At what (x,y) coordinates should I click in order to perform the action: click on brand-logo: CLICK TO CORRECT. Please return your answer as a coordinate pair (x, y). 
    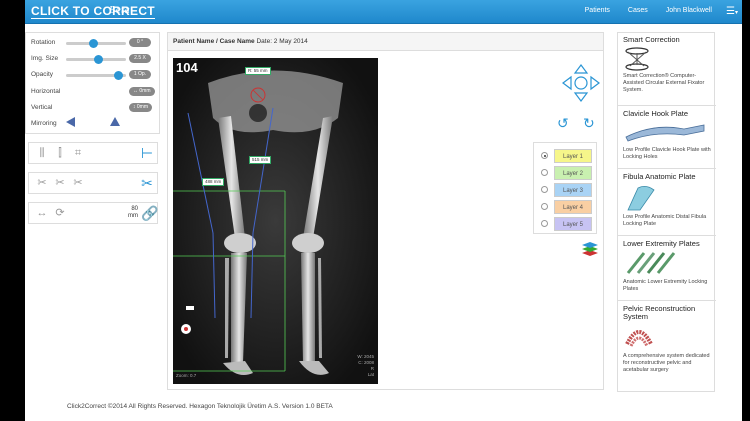
    Looking at the image, I should click on (93, 11).